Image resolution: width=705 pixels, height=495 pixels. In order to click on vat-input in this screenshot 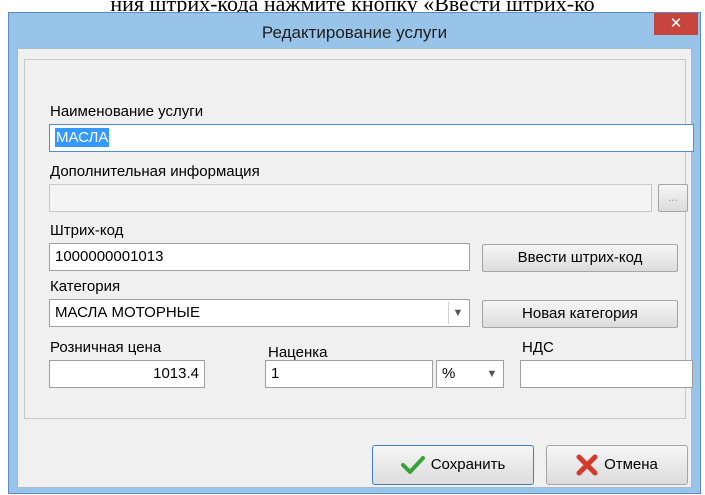, I will do `click(606, 374)`.